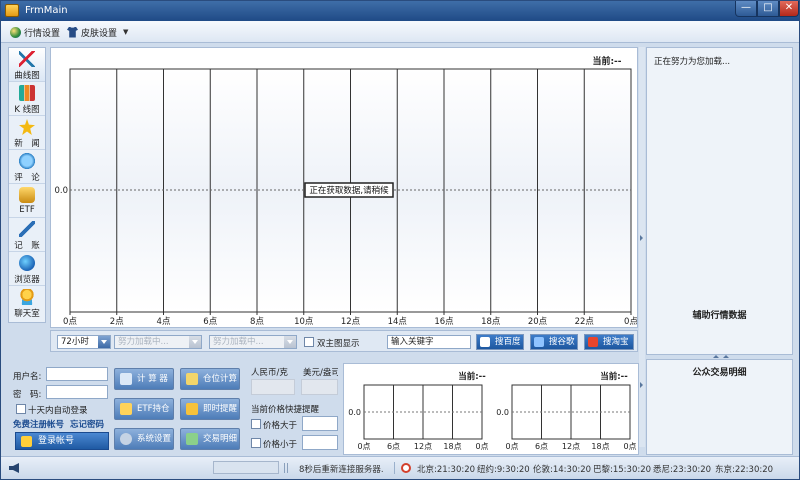 Image resolution: width=800 pixels, height=480 pixels. What do you see at coordinates (126, 32) in the screenshot?
I see `dropdown-arrow-icon: ▼` at bounding box center [126, 32].